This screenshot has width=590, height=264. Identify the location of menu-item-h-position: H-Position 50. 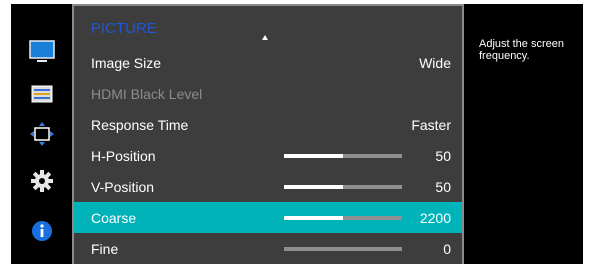
(268, 155).